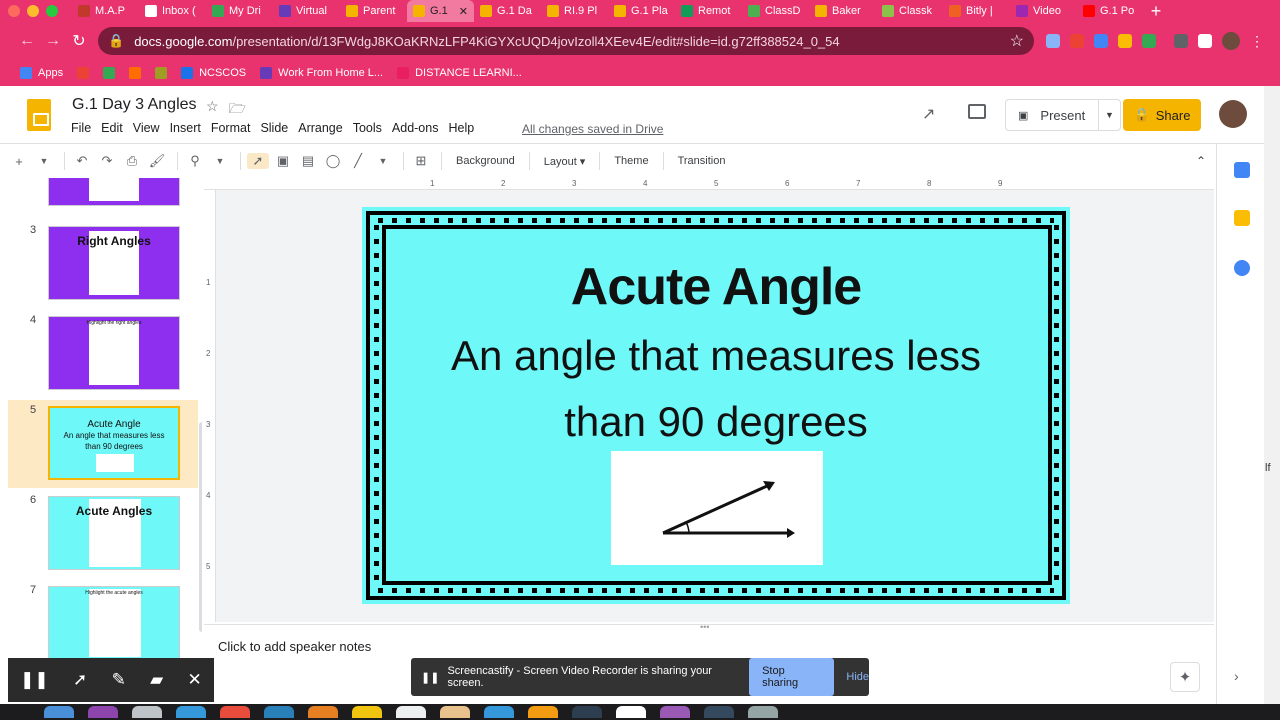 Image resolution: width=1280 pixels, height=720 pixels. I want to click on activity-dashboard-icon: ↗, so click(928, 114).